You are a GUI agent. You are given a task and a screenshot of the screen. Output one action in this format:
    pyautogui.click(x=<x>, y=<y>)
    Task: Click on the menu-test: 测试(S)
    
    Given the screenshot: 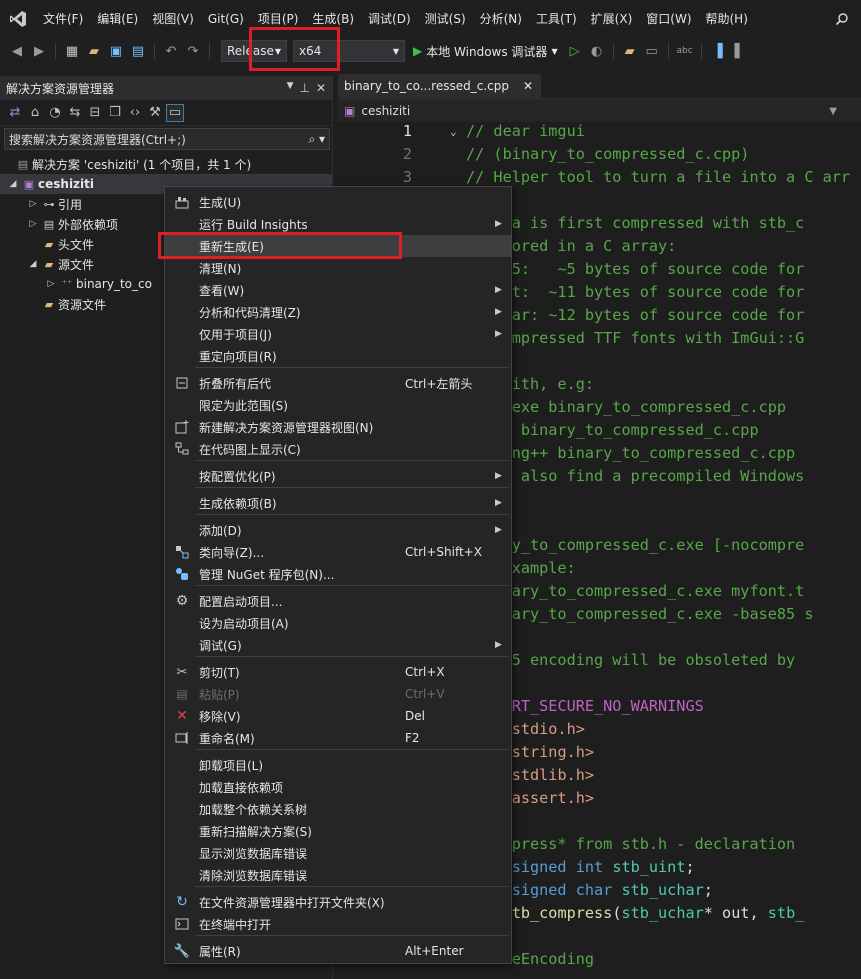 What is the action you would take?
    pyautogui.click(x=445, y=19)
    